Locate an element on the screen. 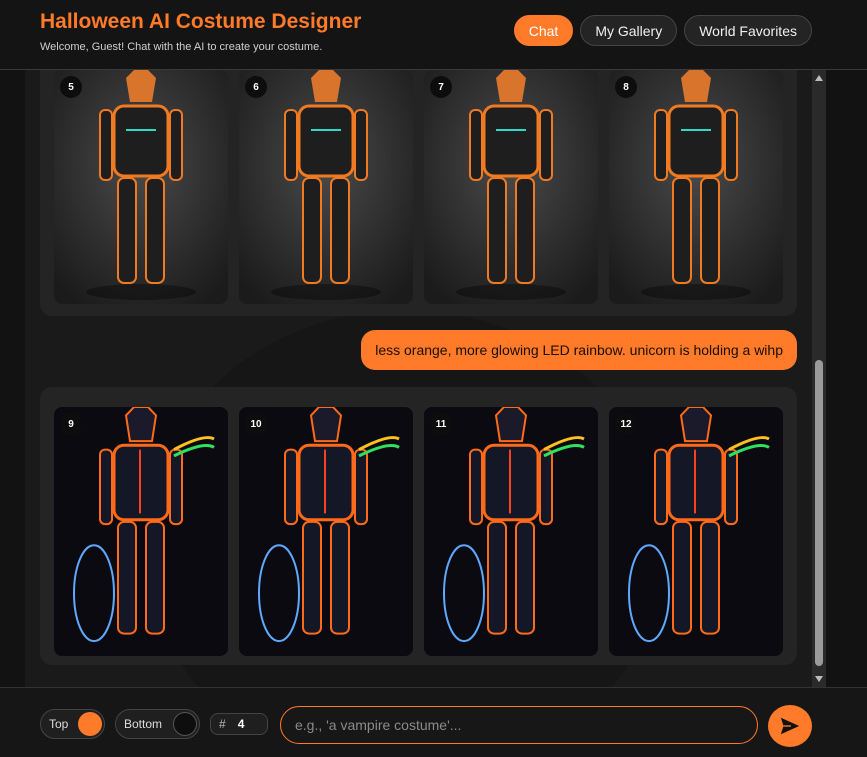 Image resolution: width=867 pixels, height=757 pixels. costume-image-thumbnail: 9 is located at coordinates (141, 531).